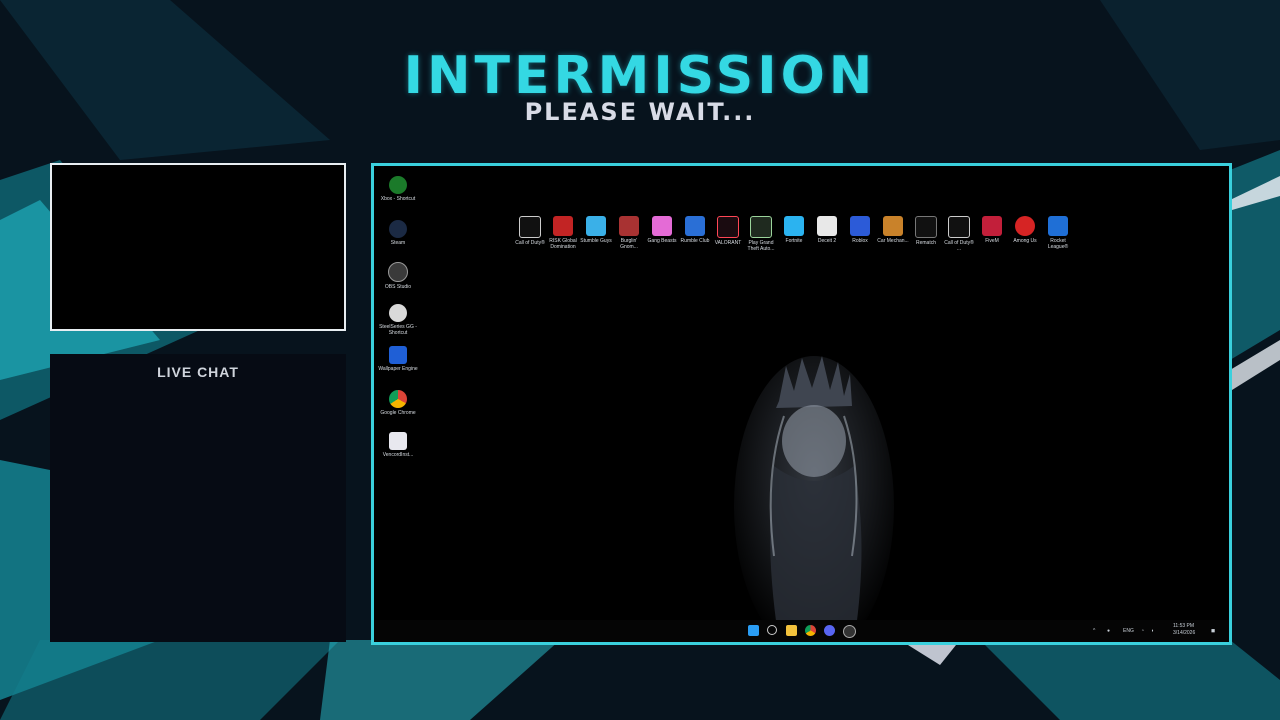  I want to click on game-icon-label: Fortnite, so click(794, 241).